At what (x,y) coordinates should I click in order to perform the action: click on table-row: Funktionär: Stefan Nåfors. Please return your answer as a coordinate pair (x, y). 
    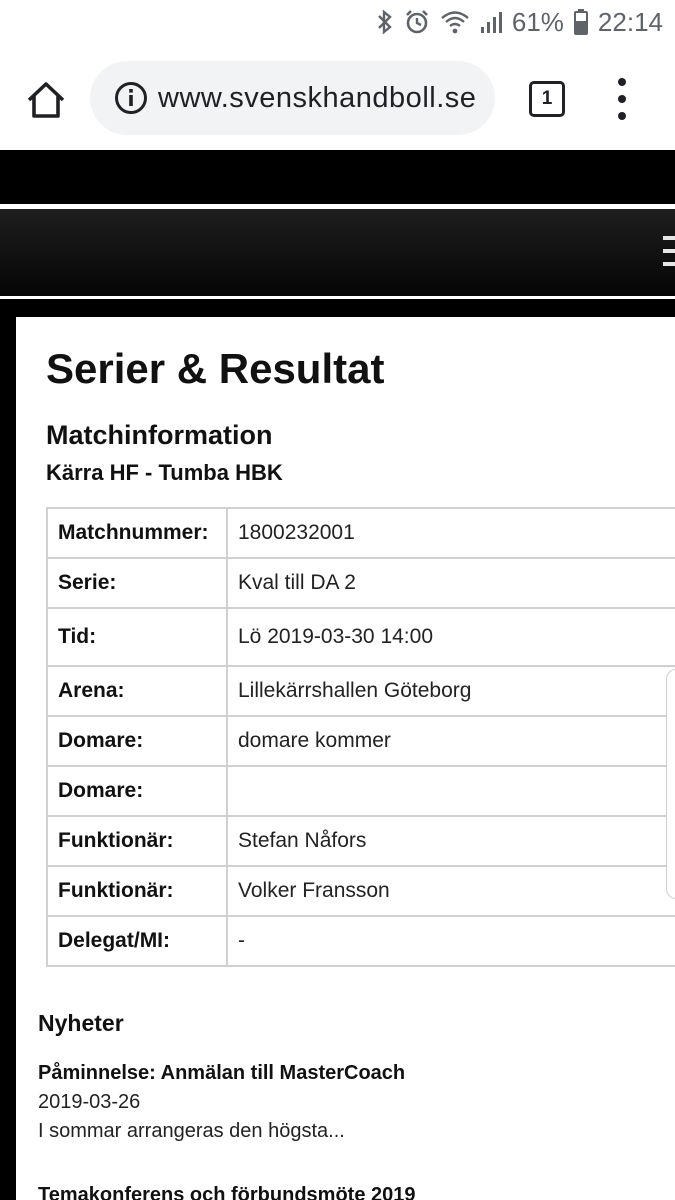
    Looking at the image, I should click on (360, 841).